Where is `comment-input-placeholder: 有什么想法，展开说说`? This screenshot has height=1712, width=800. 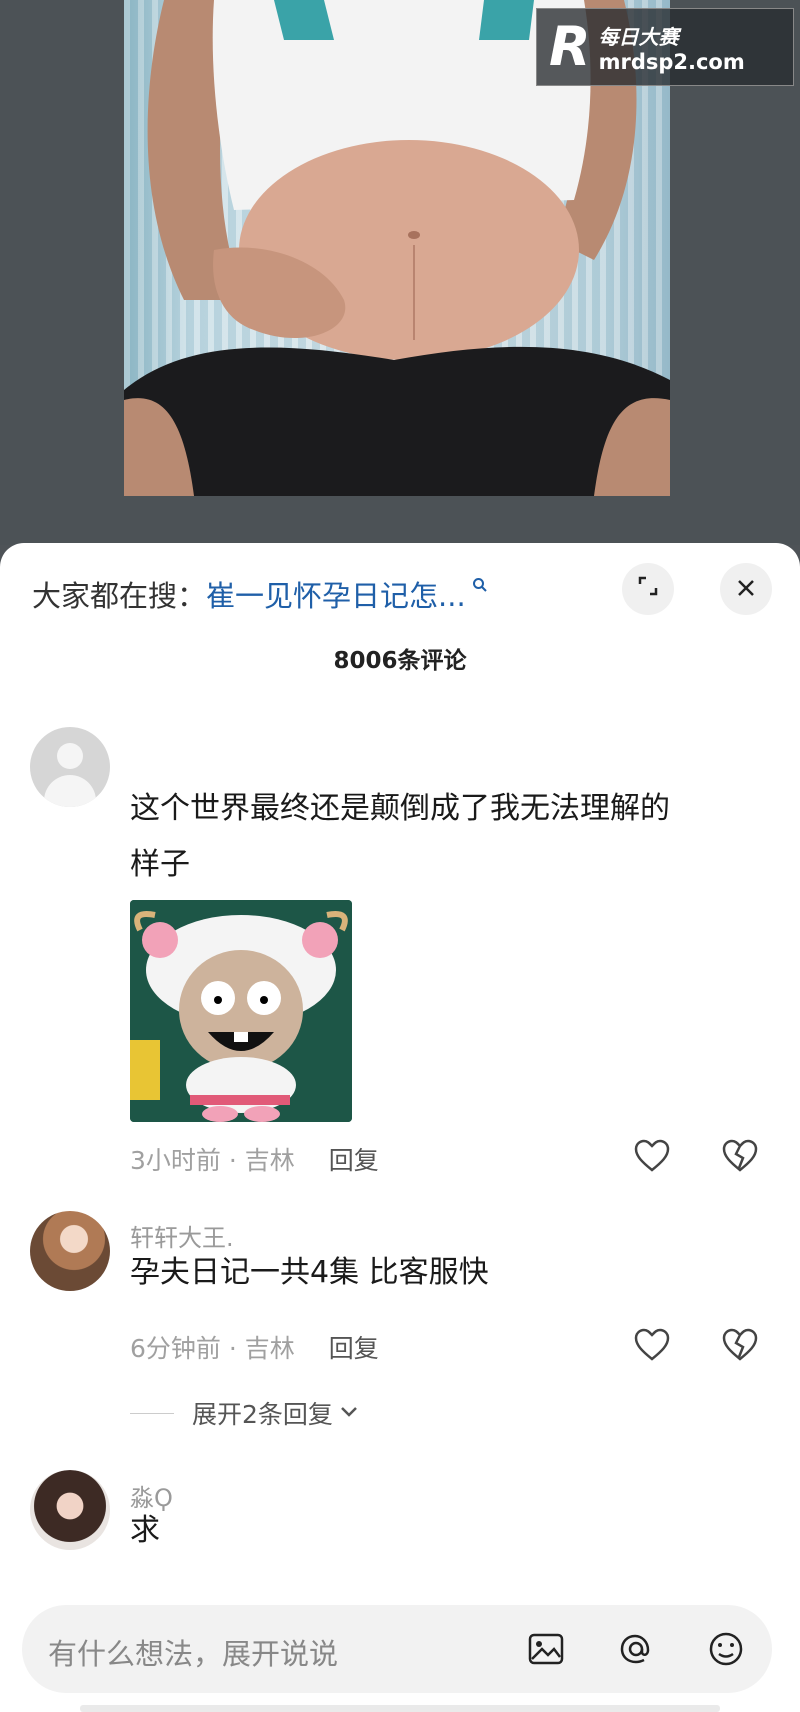
comment-input-placeholder: 有什么想法，展开说说 is located at coordinates (193, 1654).